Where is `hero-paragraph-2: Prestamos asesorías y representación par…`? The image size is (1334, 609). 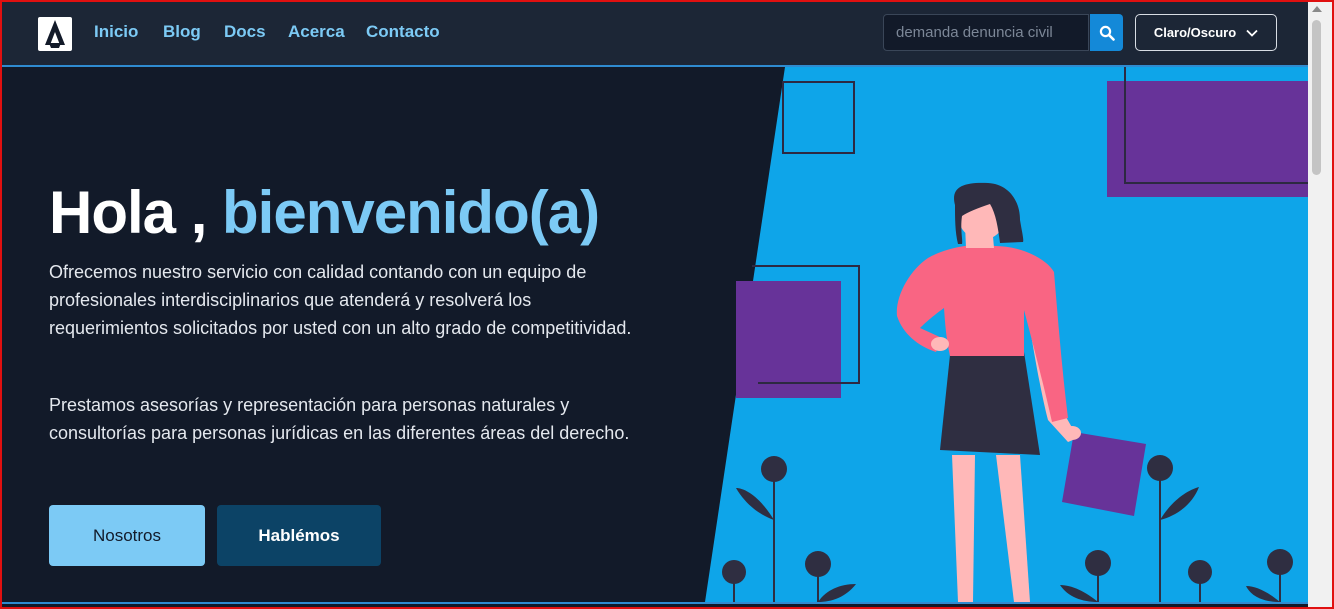 hero-paragraph-2: Prestamos asesorías y representación par… is located at coordinates (339, 419).